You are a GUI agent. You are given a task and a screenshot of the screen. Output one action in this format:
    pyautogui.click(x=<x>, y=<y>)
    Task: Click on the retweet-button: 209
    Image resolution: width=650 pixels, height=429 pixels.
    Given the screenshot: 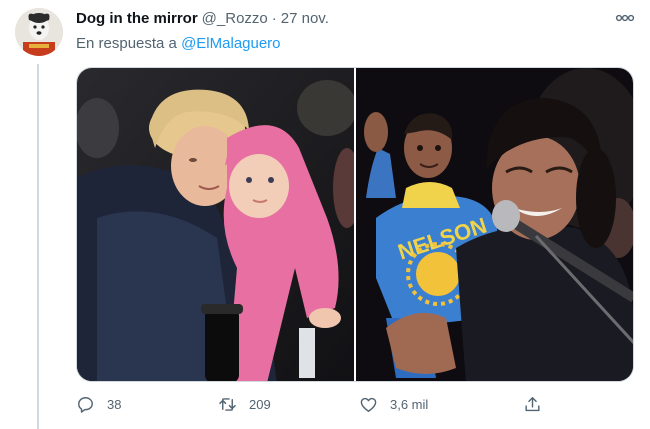 What is the action you would take?
    pyautogui.click(x=244, y=404)
    